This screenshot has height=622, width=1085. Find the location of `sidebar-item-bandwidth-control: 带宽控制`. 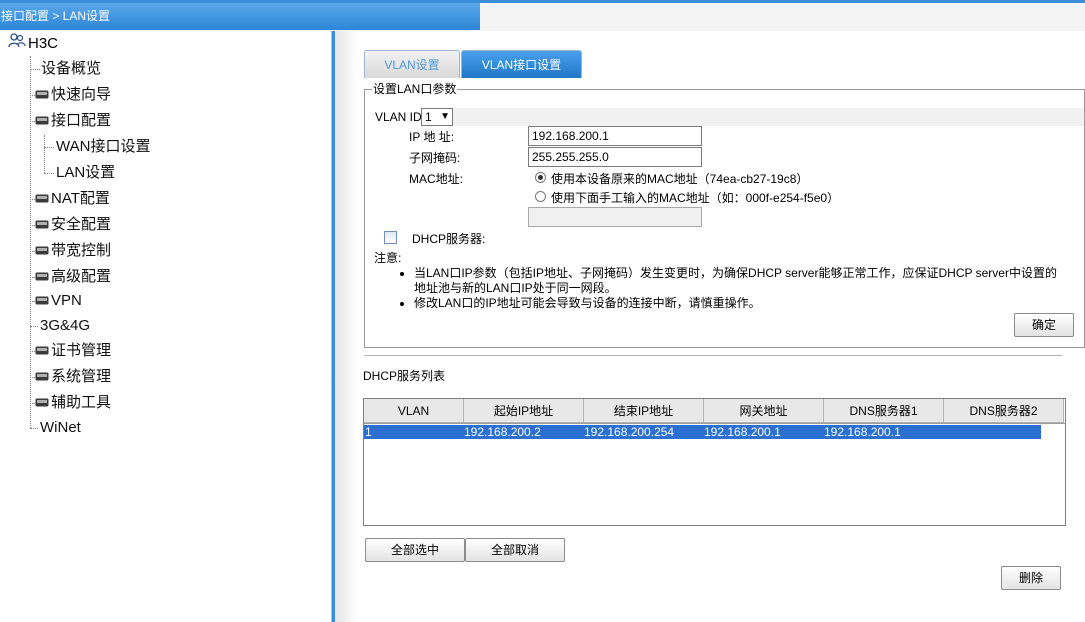

sidebar-item-bandwidth-control: 带宽控制 is located at coordinates (70, 251).